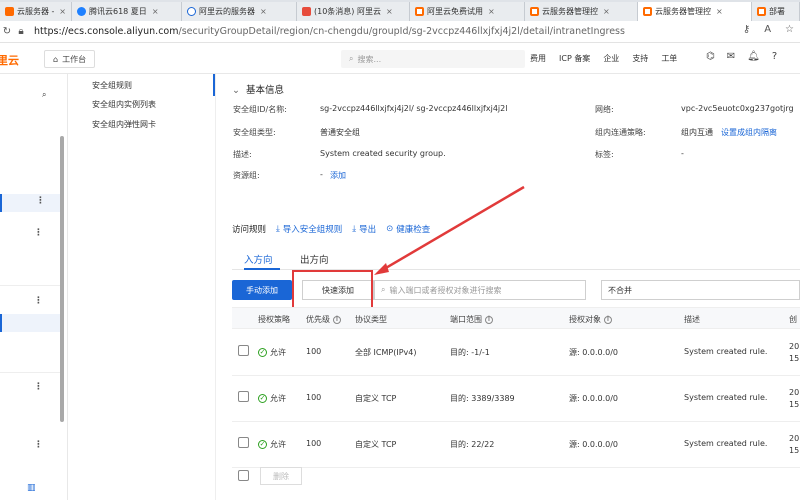 The image size is (800, 500). What do you see at coordinates (466, 319) in the screenshot?
I see `col-label: 端口范围` at bounding box center [466, 319].